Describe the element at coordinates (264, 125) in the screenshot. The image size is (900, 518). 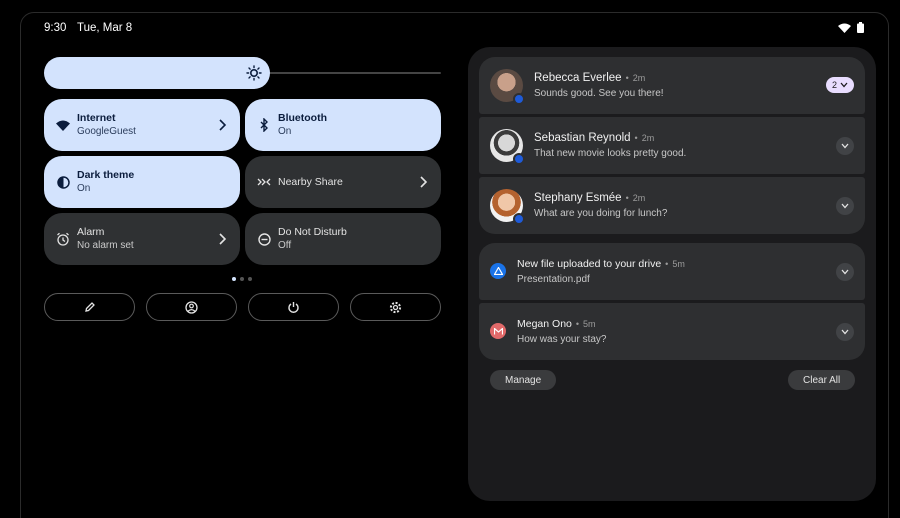
I see `bluetooth-icon` at that location.